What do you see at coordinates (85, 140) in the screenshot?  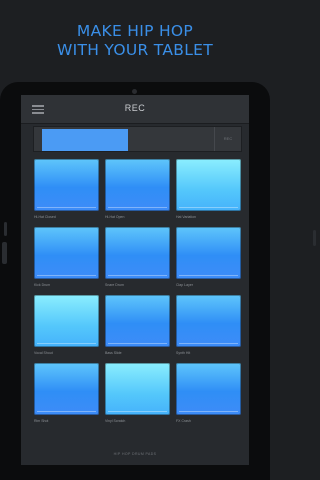 I see `recording-level-meter` at bounding box center [85, 140].